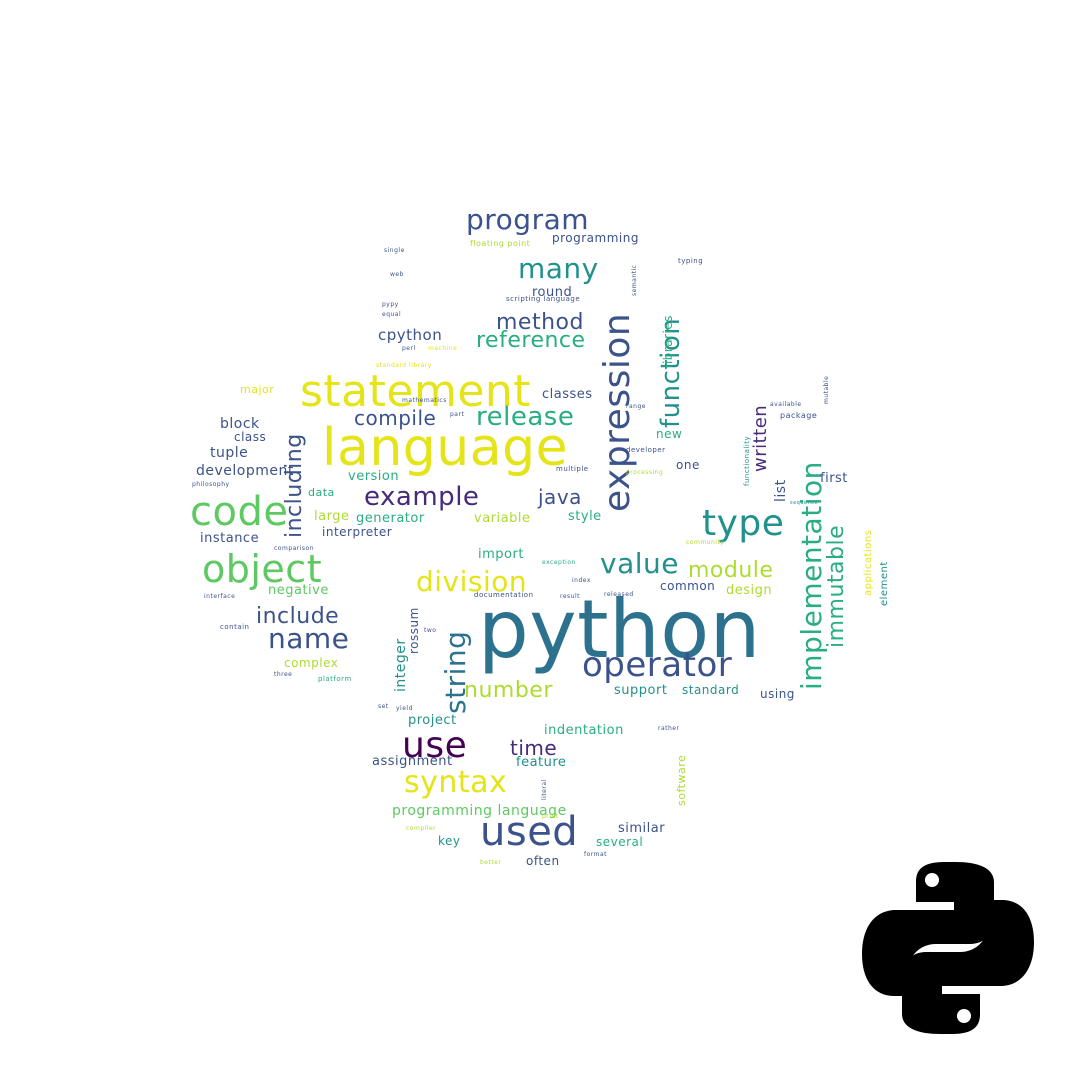 This screenshot has height=1080, width=1080. What do you see at coordinates (390, 518) in the screenshot?
I see `word-generator: generator` at bounding box center [390, 518].